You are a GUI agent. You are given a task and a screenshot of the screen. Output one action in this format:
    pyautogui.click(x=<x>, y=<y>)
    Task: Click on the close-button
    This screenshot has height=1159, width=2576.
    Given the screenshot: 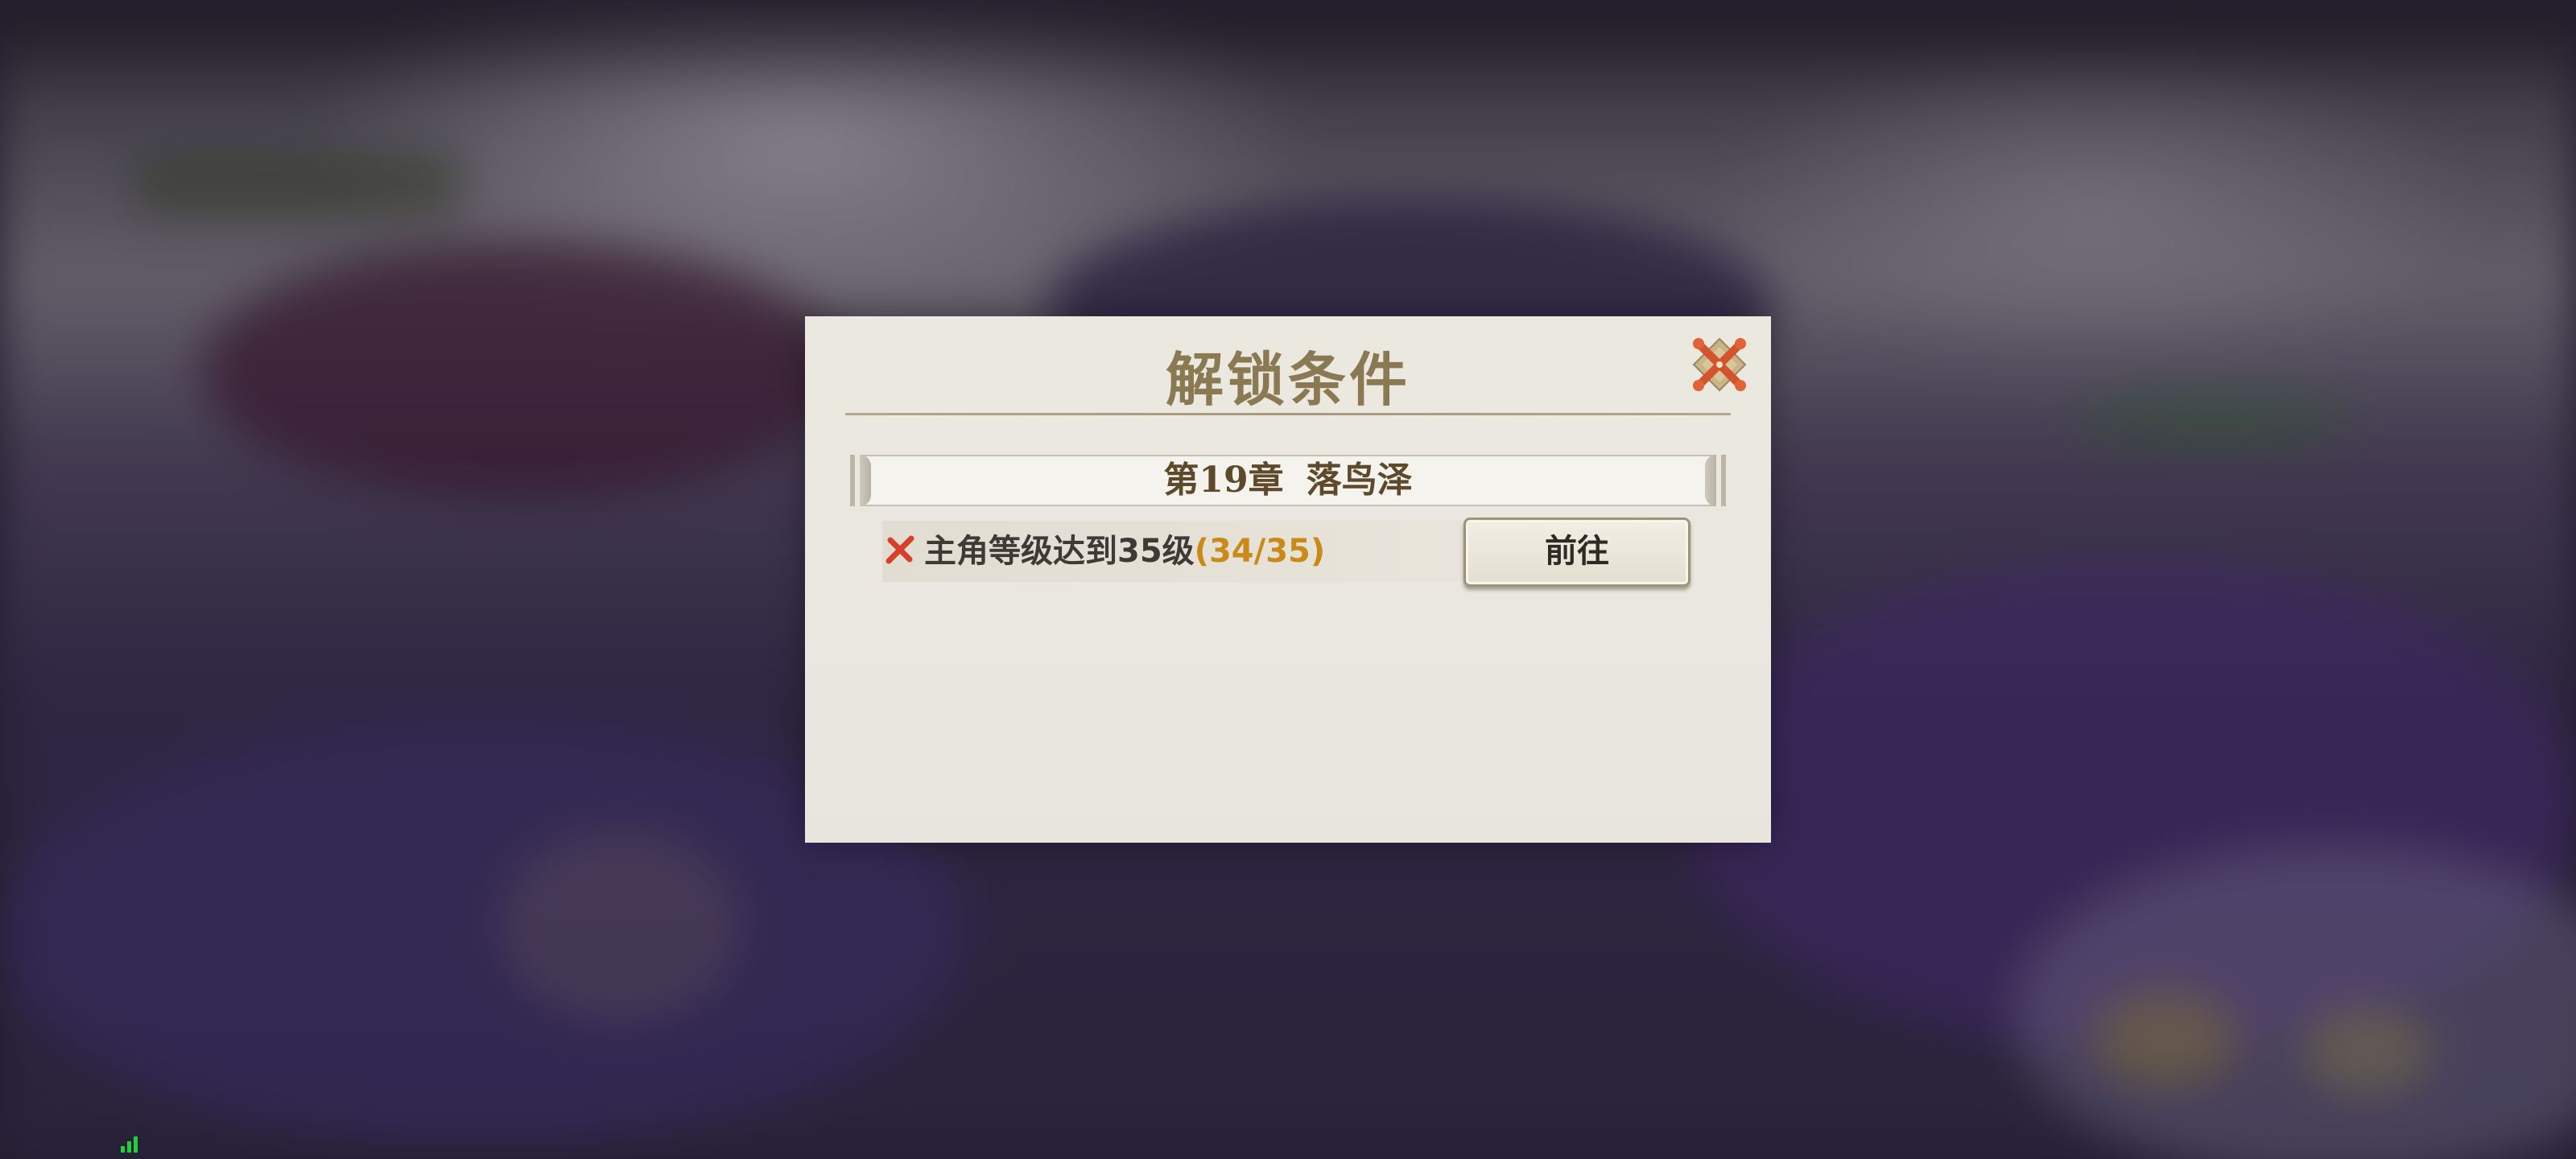 What is the action you would take?
    pyautogui.click(x=1719, y=364)
    